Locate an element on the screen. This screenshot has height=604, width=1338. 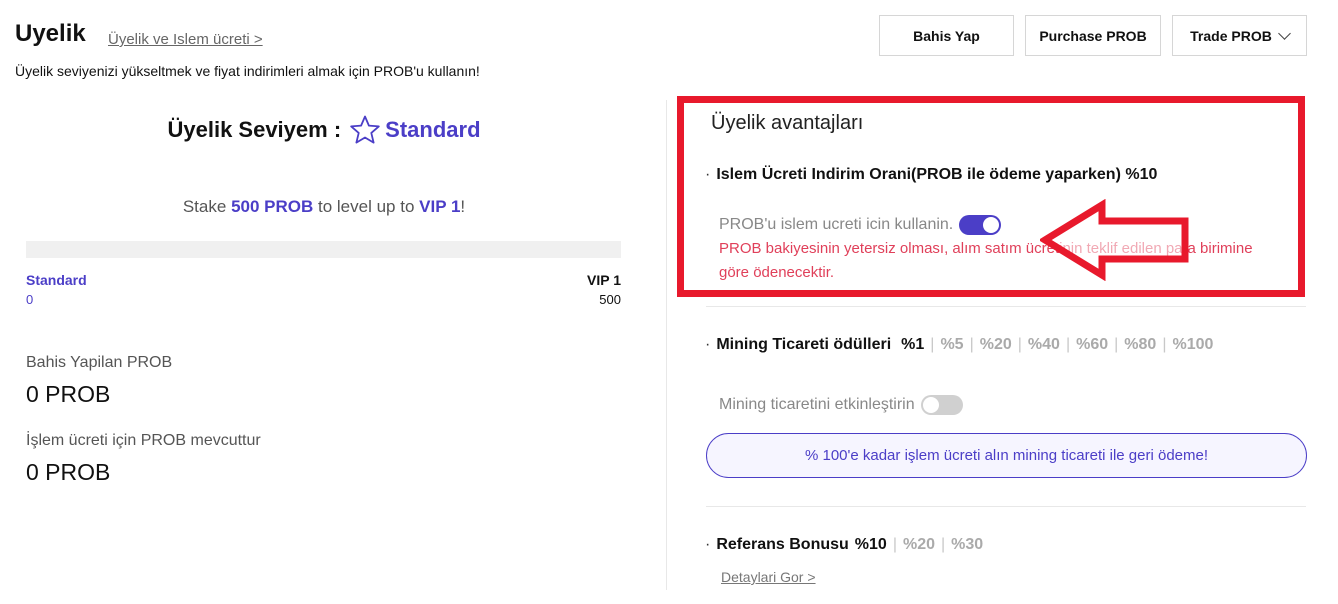
mining-trade-option-label: Mining ticaretini etkinleştirin is located at coordinates (817, 404).